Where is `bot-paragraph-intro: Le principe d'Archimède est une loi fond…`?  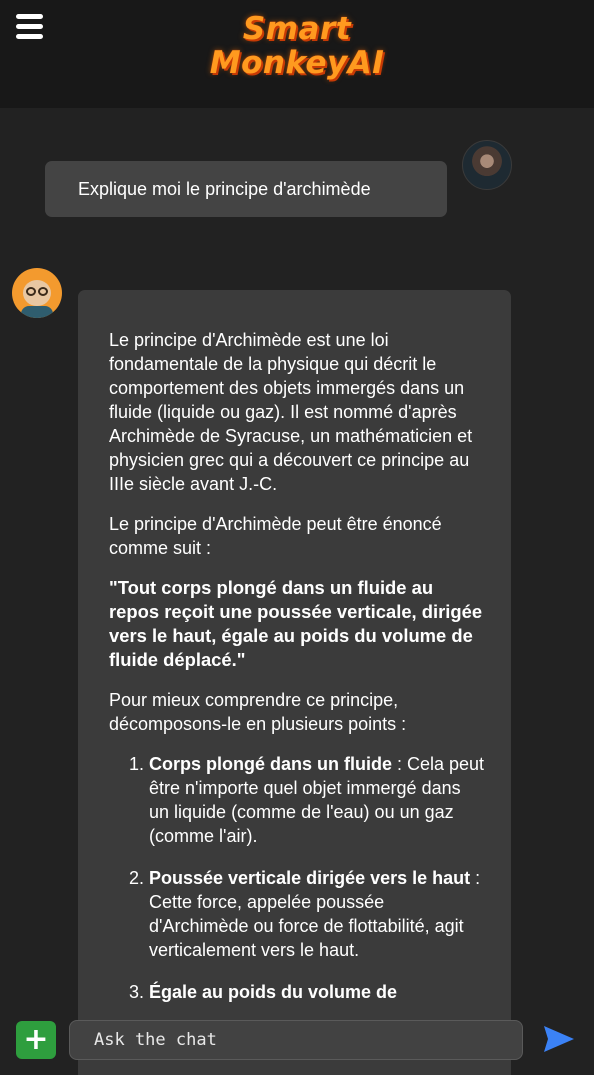
bot-paragraph-intro: Le principe d'Archimède est une loi fond… is located at coordinates (291, 412).